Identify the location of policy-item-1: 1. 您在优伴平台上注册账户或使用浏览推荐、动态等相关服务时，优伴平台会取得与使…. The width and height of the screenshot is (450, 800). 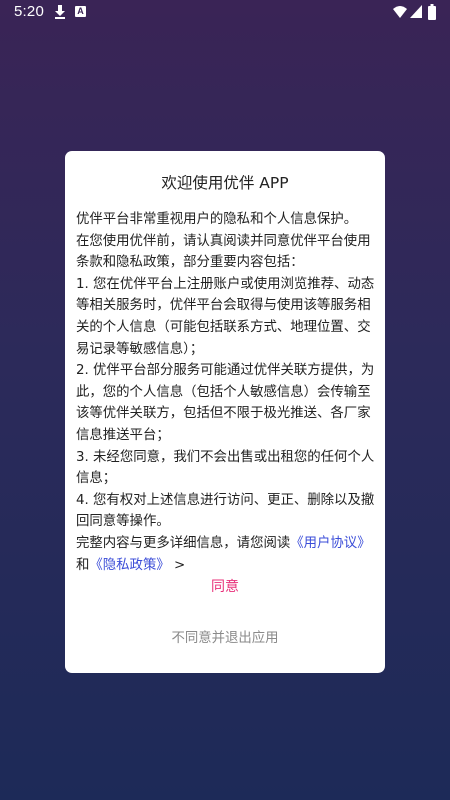
(225, 316).